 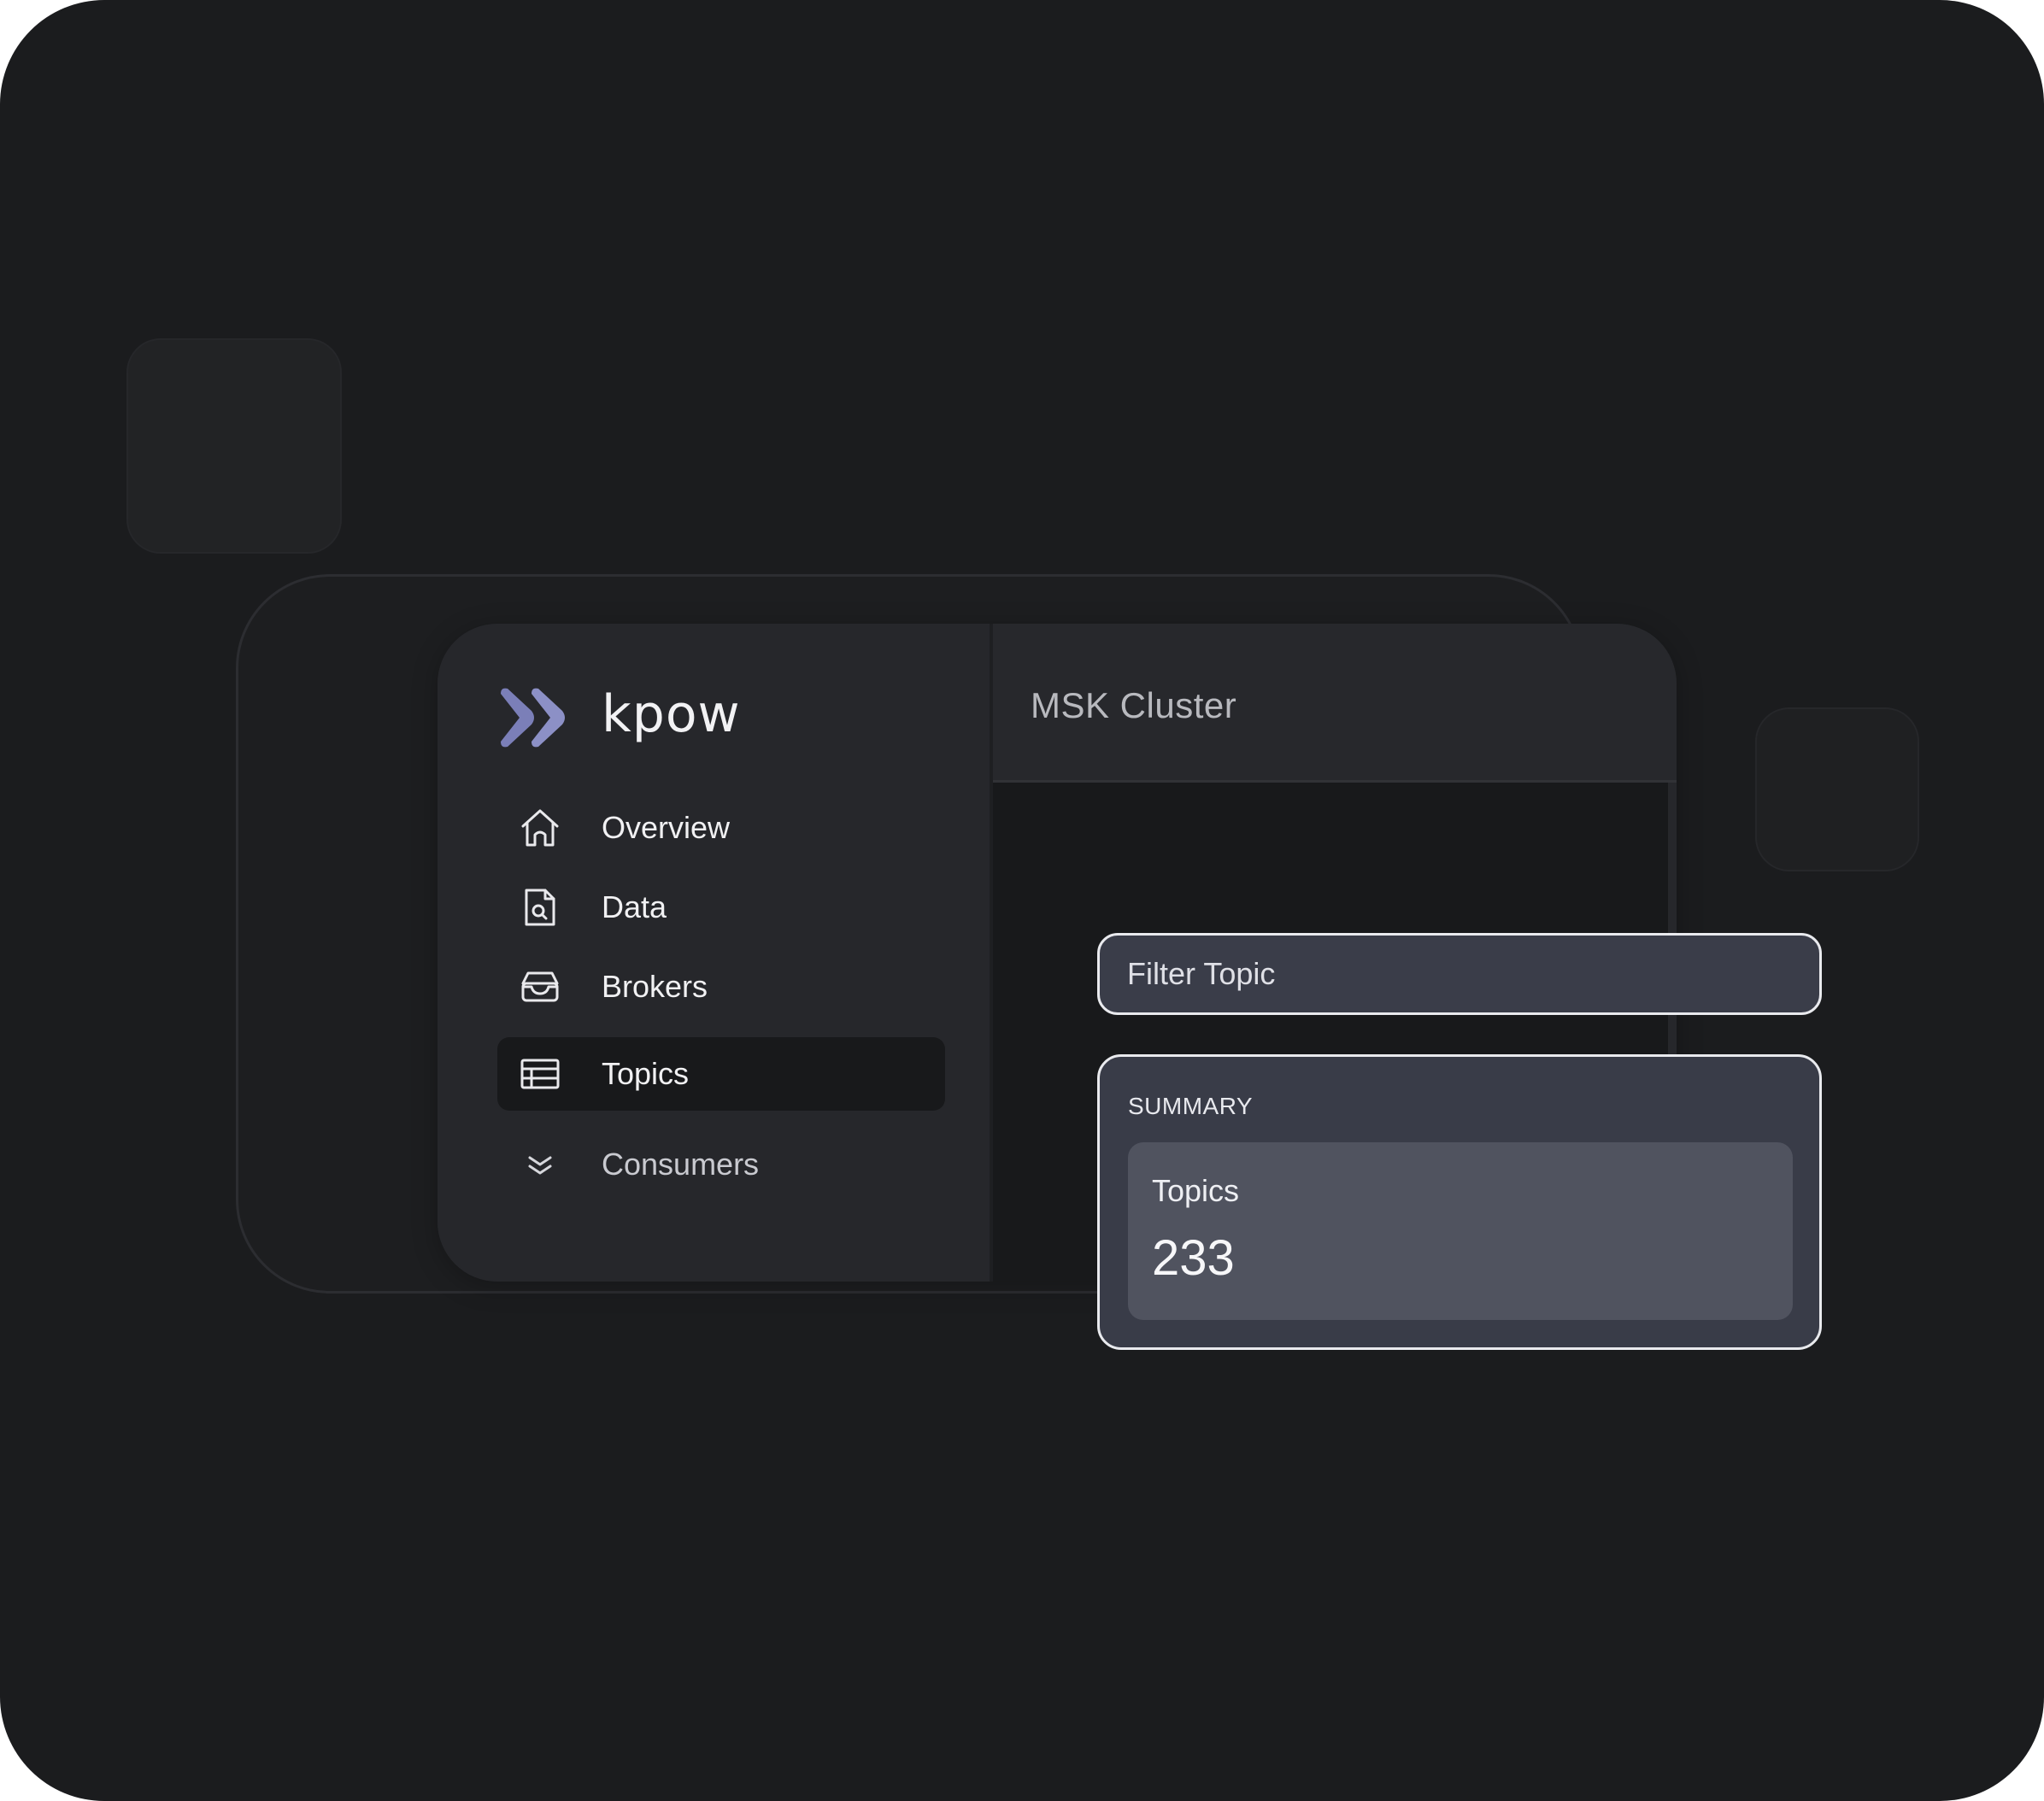 What do you see at coordinates (540, 828) in the screenshot?
I see `home-icon` at bounding box center [540, 828].